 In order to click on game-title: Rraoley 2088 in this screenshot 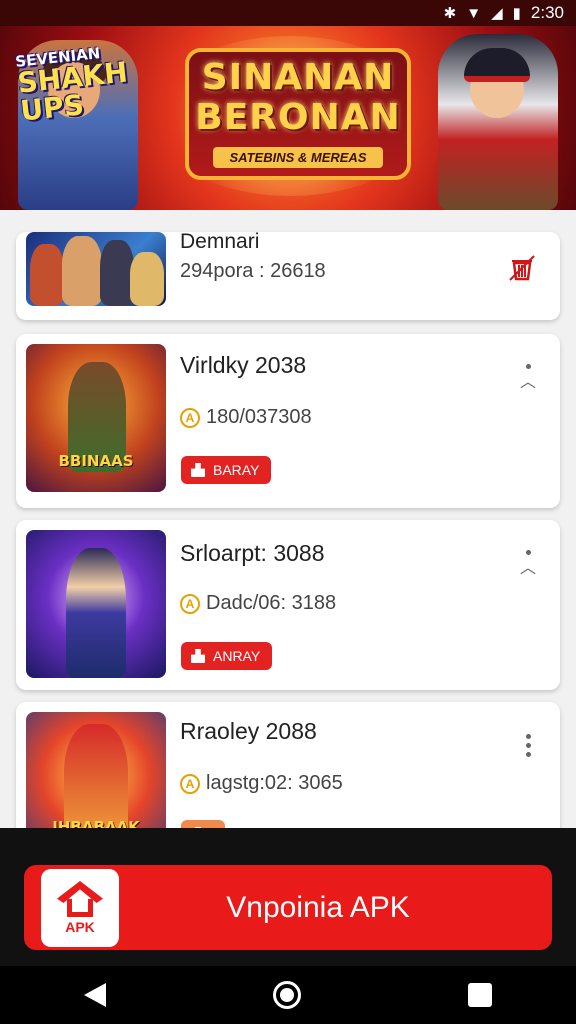, I will do `click(248, 731)`.